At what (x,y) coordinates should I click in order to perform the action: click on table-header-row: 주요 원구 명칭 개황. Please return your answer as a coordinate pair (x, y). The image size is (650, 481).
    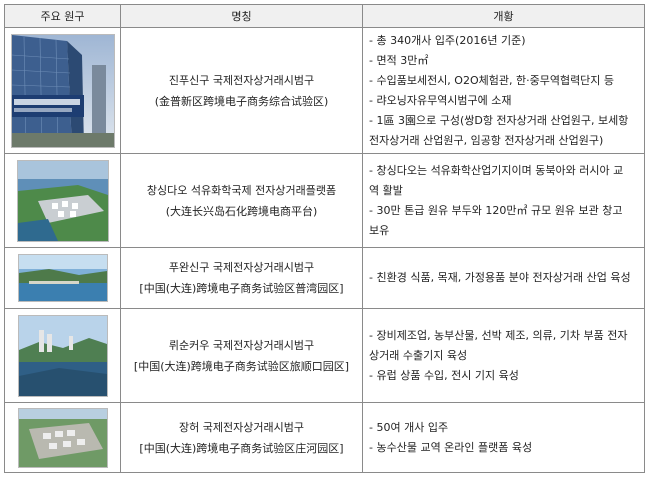
    Looking at the image, I should click on (324, 16).